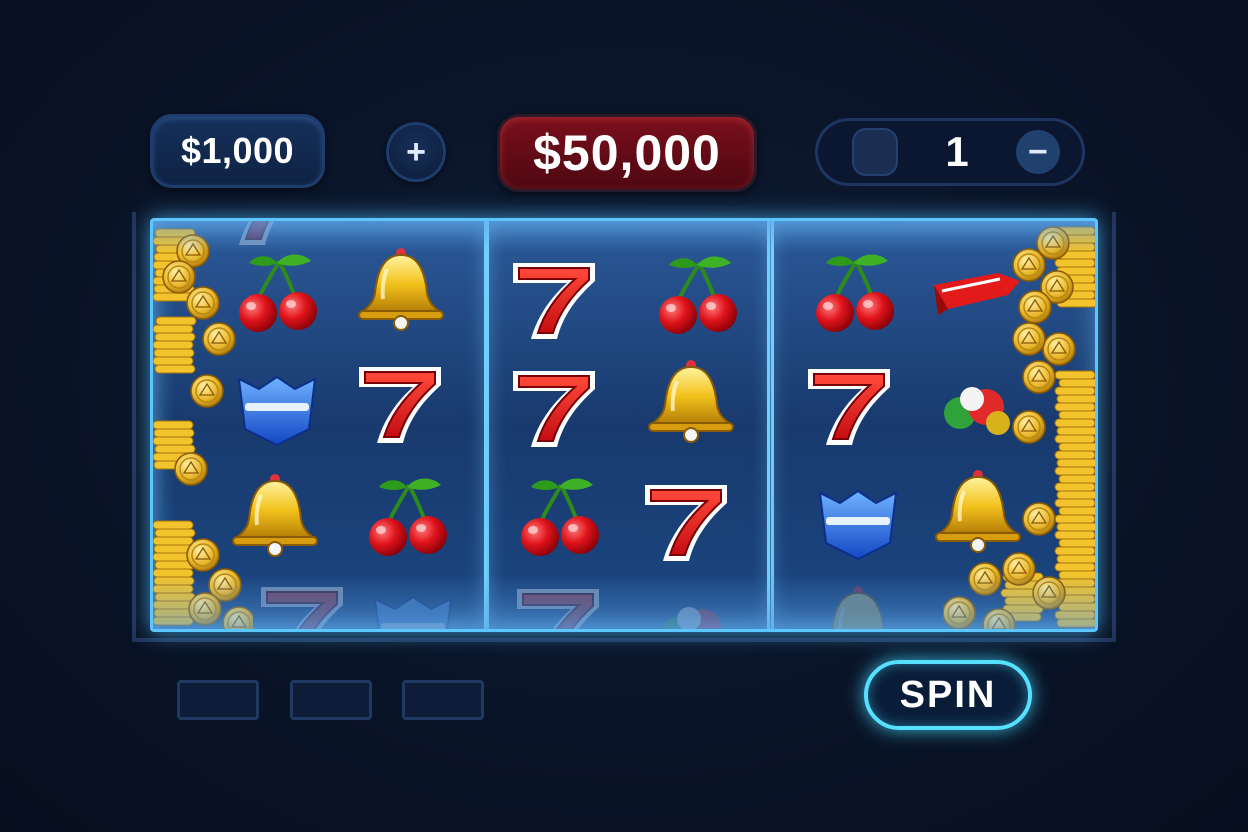 The image size is (1248, 832). I want to click on lines-decrease-placeholder, so click(875, 152).